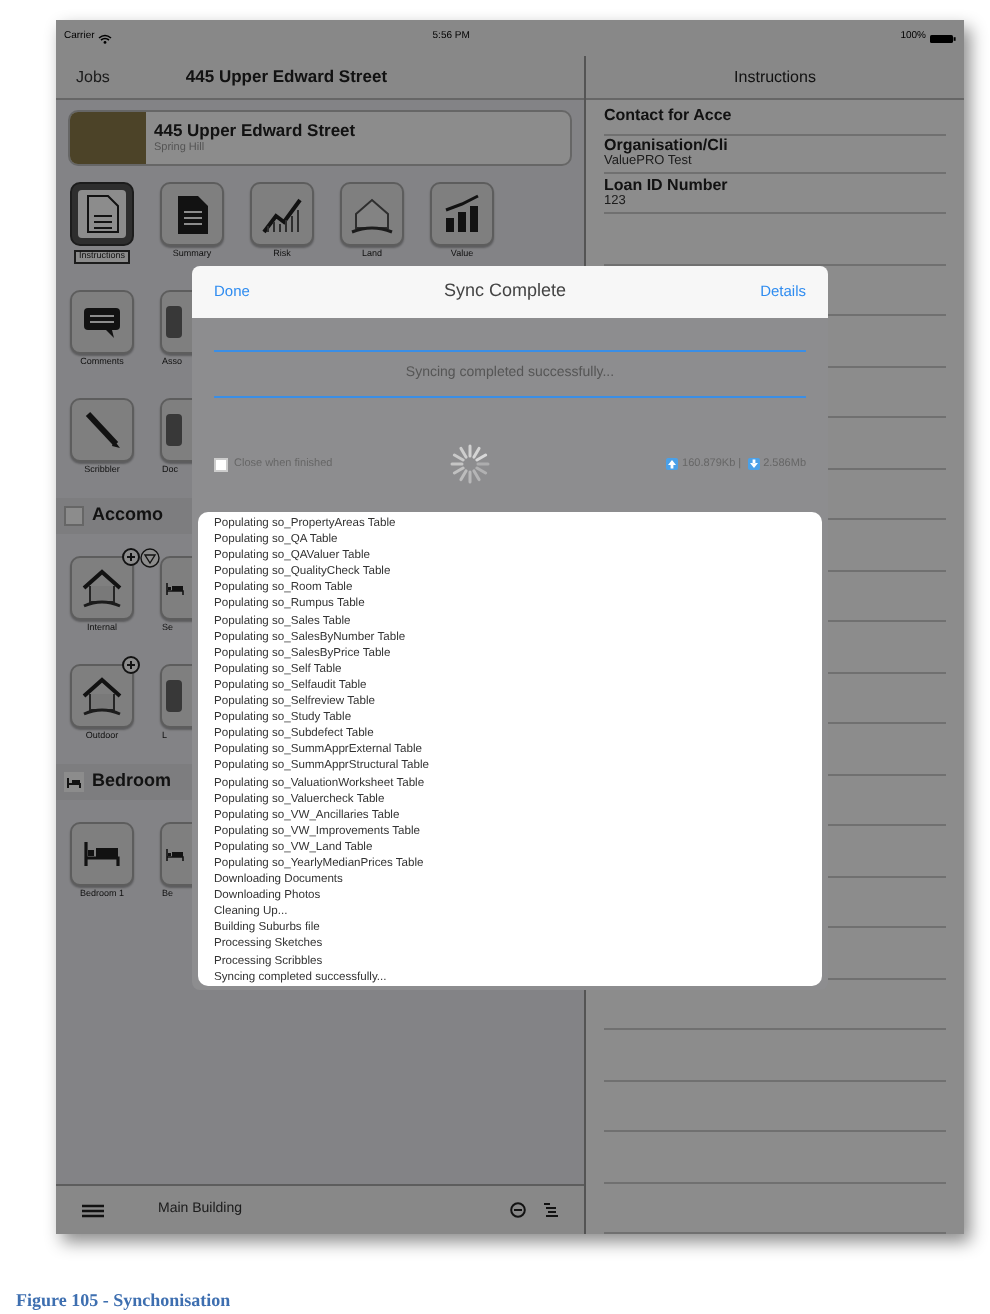 The height and width of the screenshot is (1314, 990). Describe the element at coordinates (132, 781) in the screenshot. I see `section-title: Bedroom` at that location.